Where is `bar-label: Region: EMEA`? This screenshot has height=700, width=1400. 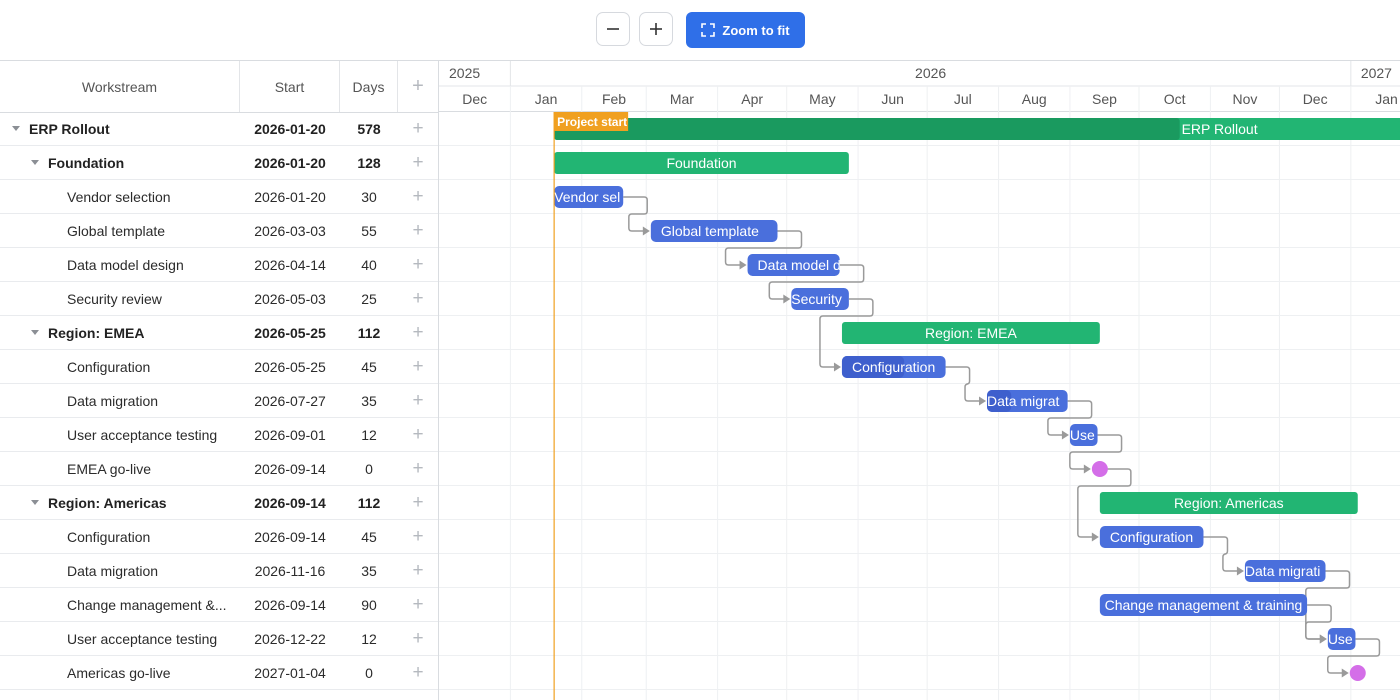 bar-label: Region: EMEA is located at coordinates (971, 333).